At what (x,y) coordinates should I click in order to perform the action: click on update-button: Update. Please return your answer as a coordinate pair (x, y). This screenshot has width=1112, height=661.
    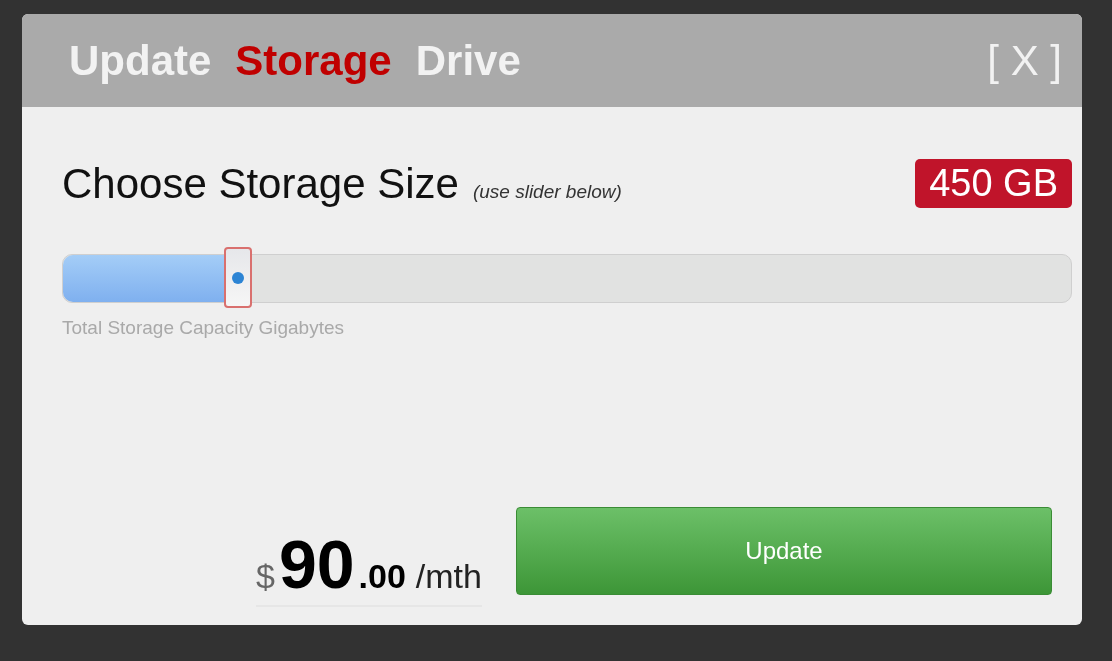
    Looking at the image, I should click on (784, 551).